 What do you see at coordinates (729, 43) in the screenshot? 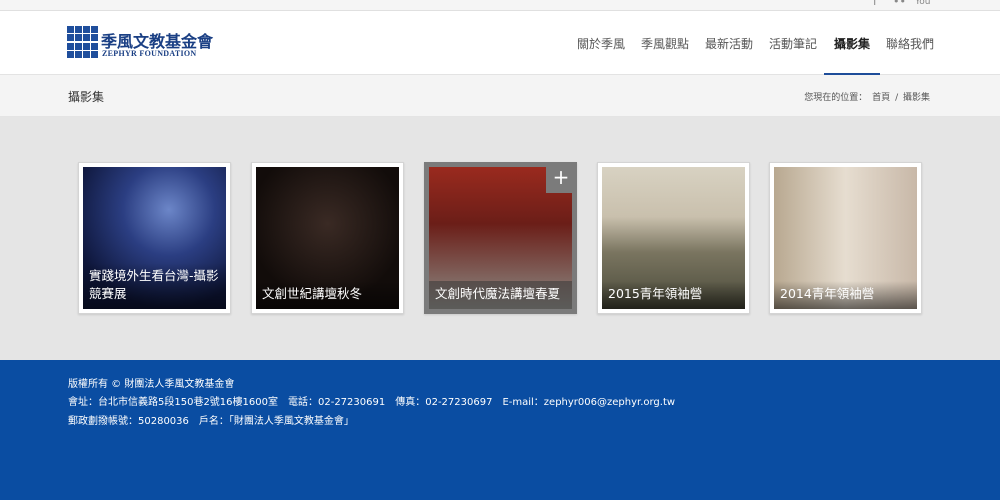
I see `nav-item-latest-events: 最新活動` at bounding box center [729, 43].